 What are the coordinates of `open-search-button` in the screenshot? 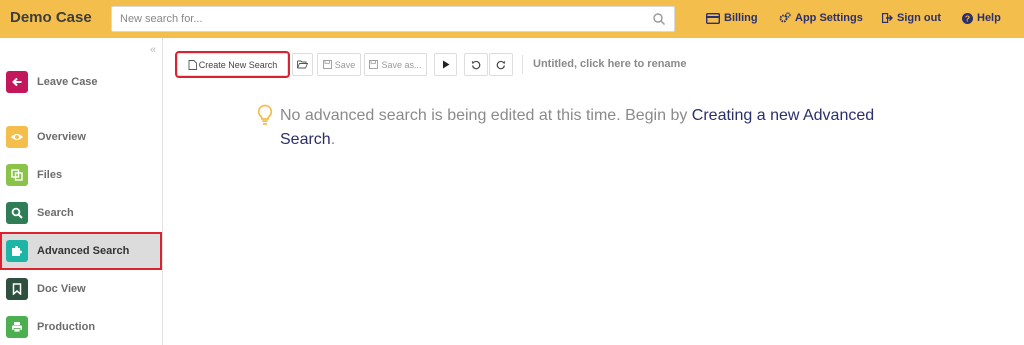 It's located at (302, 64).